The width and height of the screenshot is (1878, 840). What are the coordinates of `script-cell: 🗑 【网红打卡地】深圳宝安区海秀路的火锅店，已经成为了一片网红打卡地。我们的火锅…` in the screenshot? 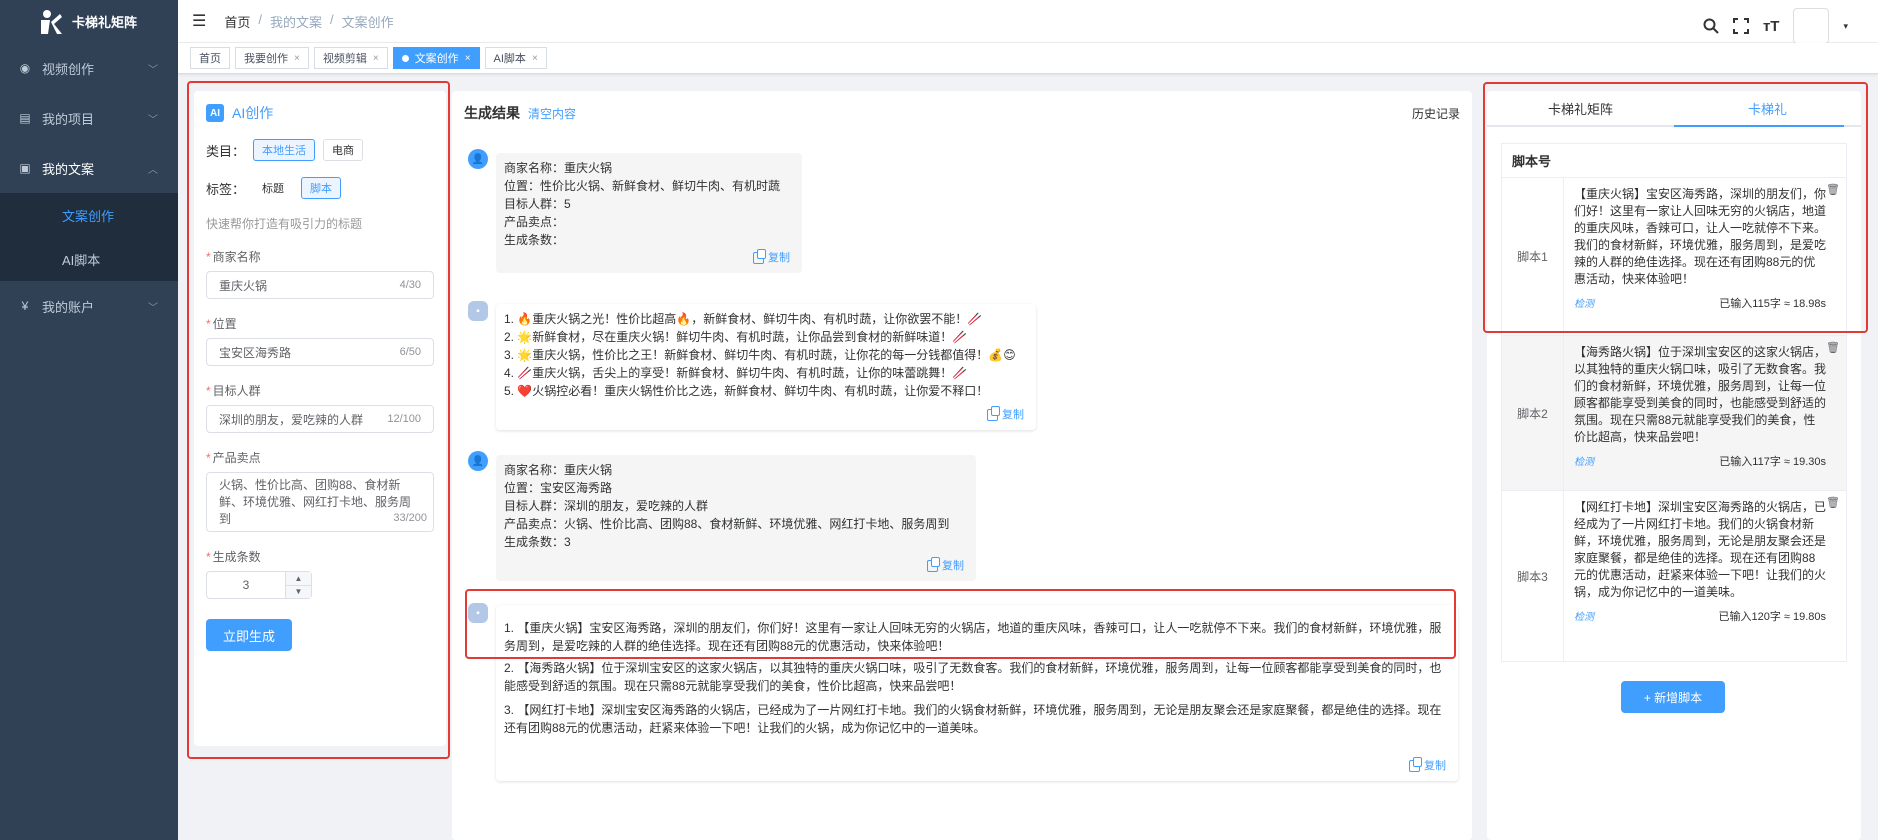 It's located at (1705, 576).